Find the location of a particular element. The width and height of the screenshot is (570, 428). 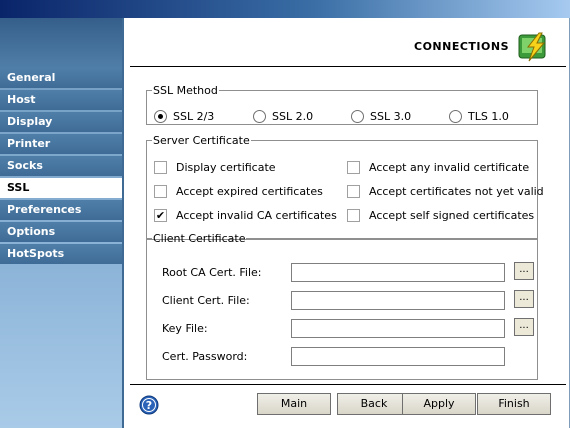

sidebar-header is located at coordinates (61, 43).